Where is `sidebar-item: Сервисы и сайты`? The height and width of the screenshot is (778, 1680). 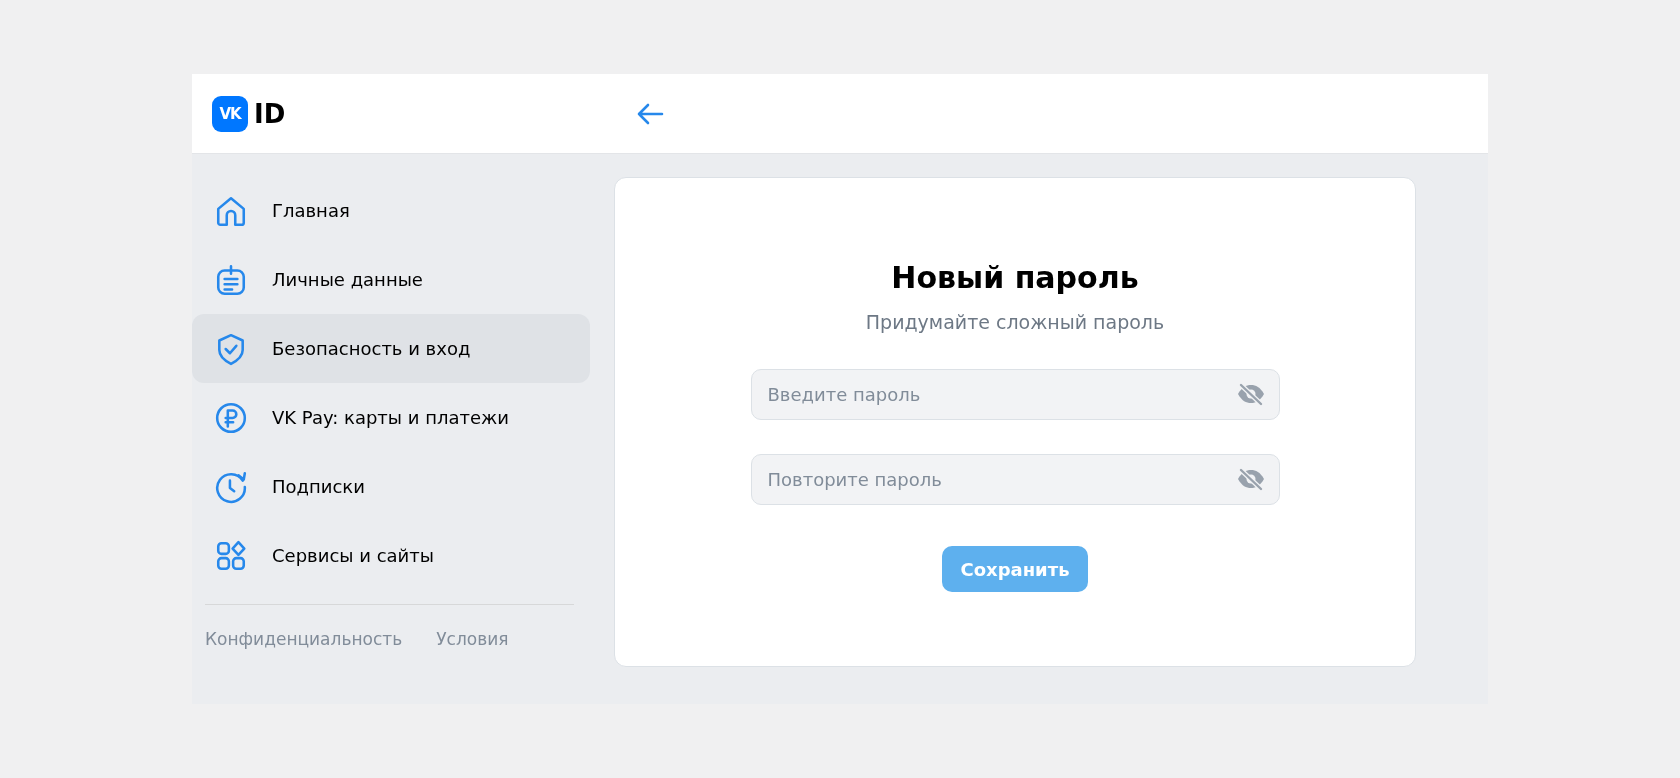 sidebar-item: Сервисы и сайты is located at coordinates (391, 555).